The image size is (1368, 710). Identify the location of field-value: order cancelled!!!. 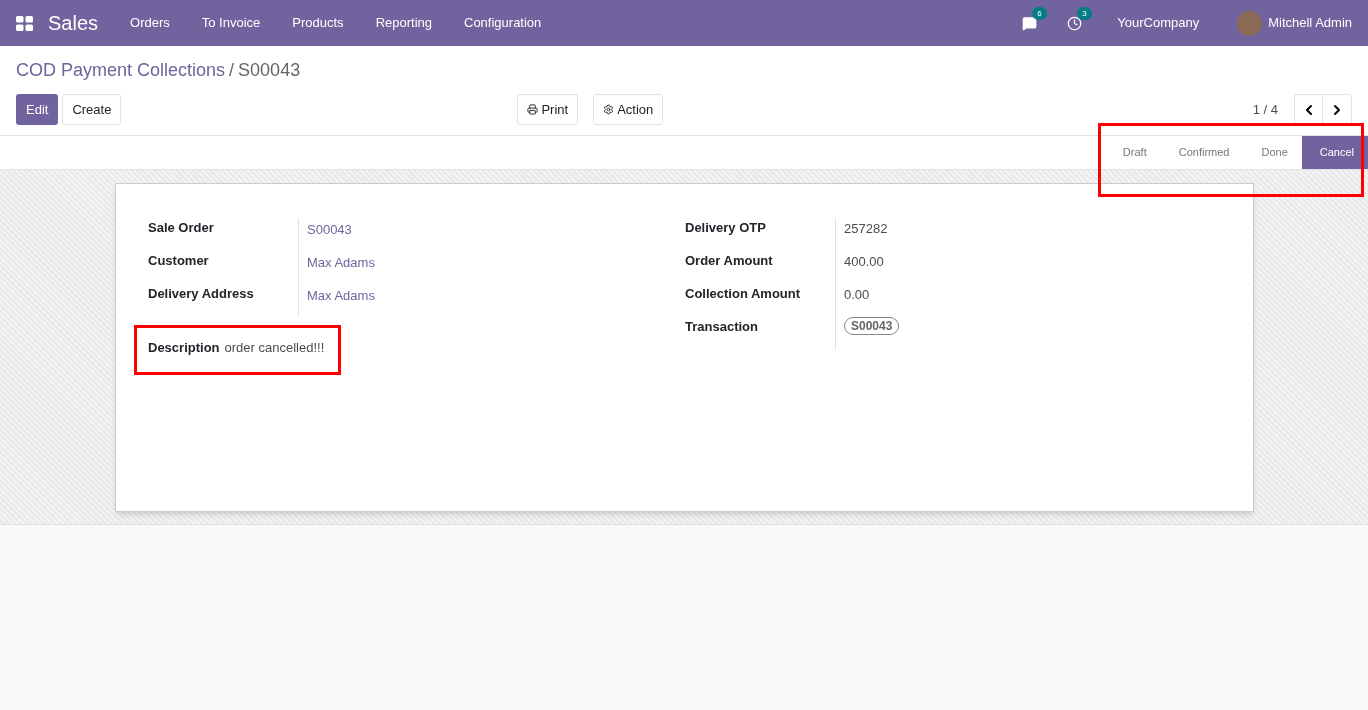
(274, 348).